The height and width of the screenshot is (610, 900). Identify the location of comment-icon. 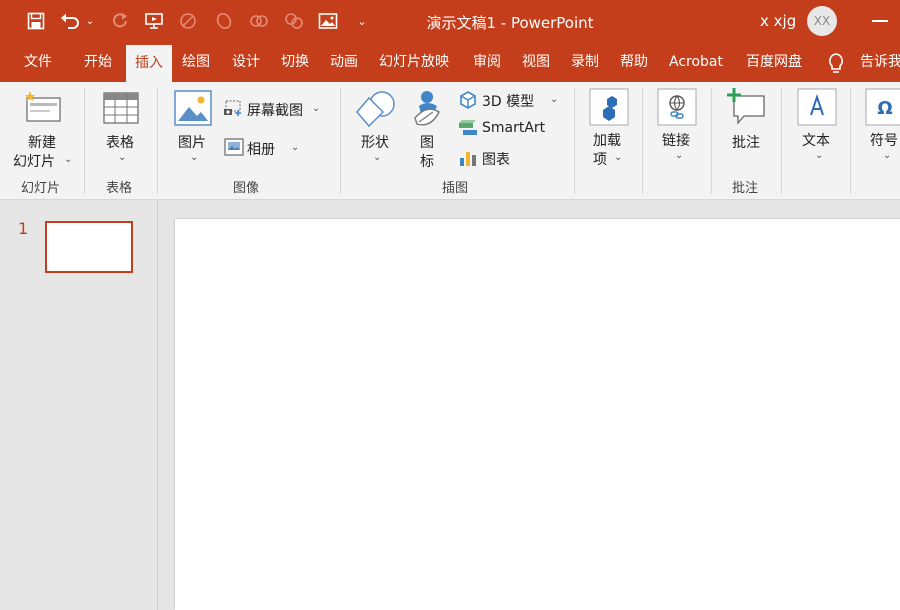
(746, 109).